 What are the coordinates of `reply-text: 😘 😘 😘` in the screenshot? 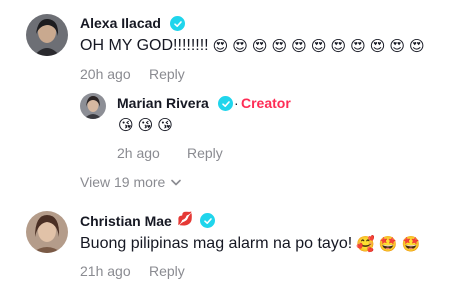 It's located at (143, 125).